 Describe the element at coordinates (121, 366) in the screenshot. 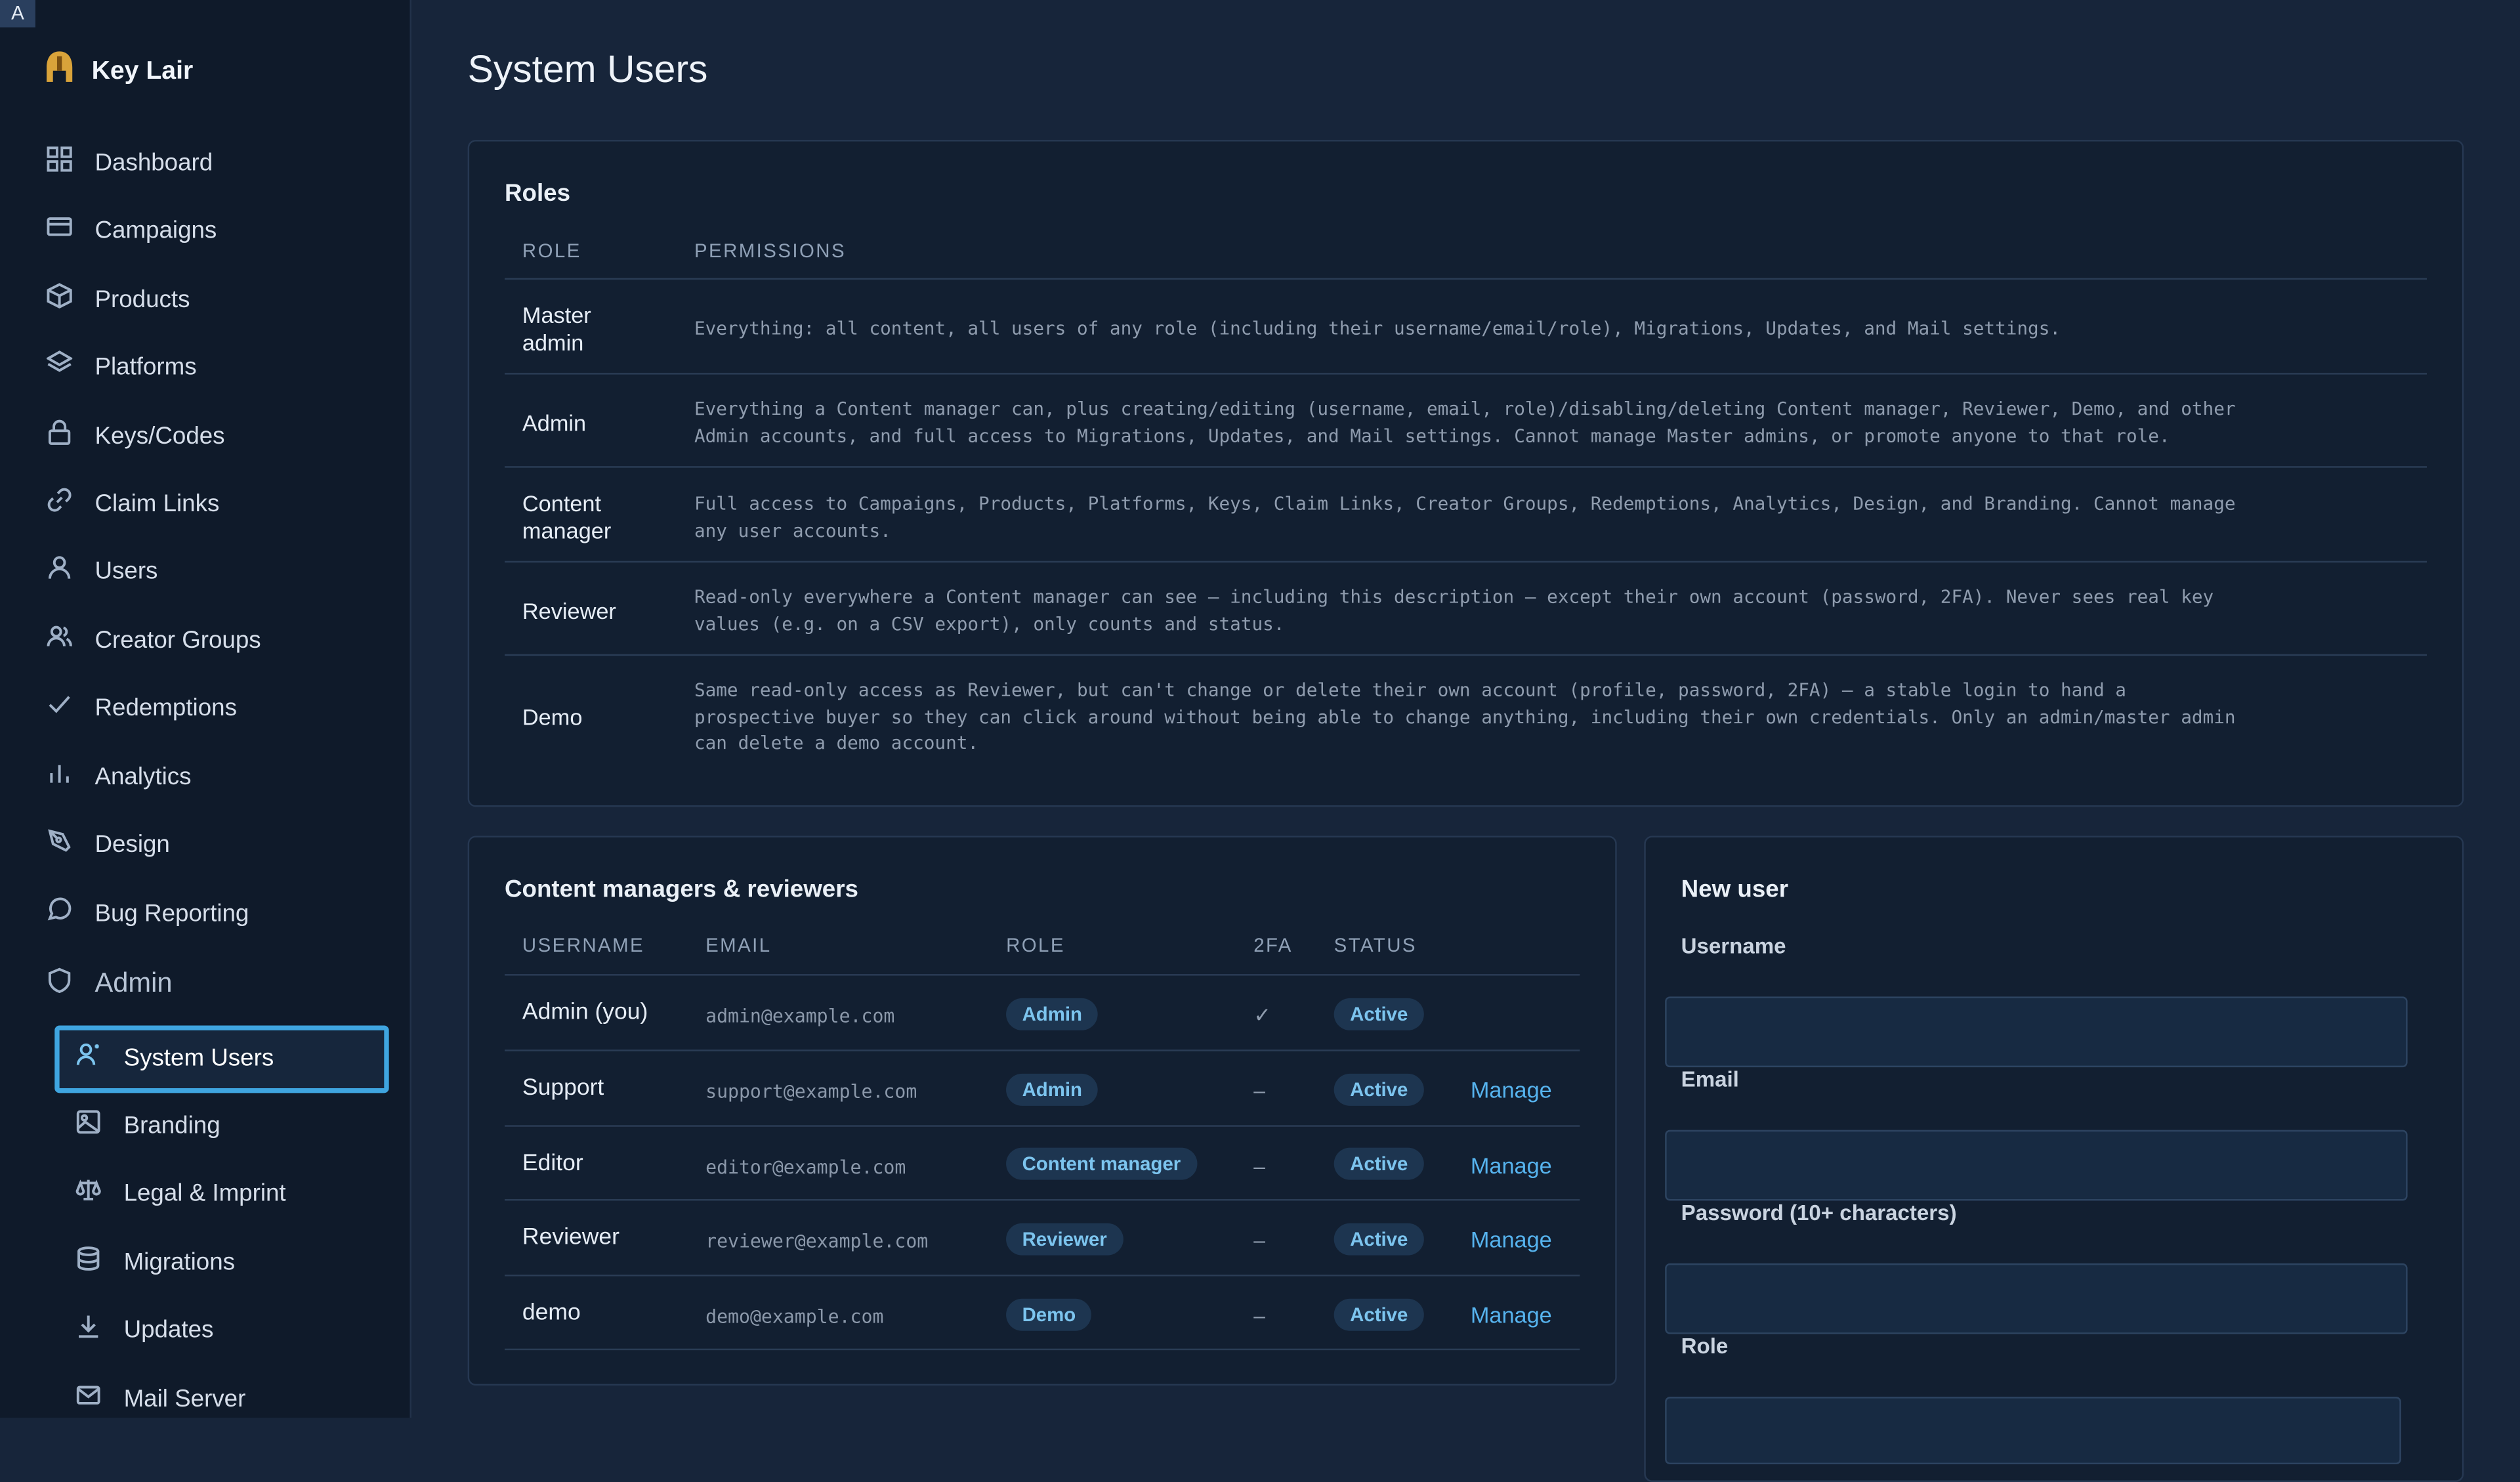

I see `sidebar-item-platforms: Platforms` at that location.